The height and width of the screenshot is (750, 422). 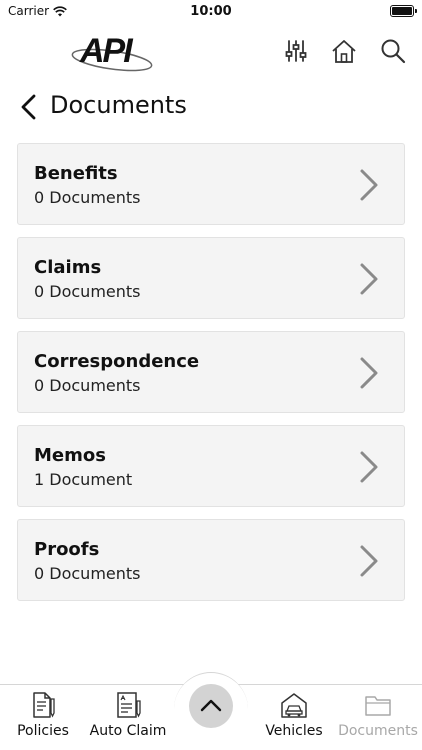 What do you see at coordinates (403, 11) in the screenshot?
I see `battery-icon` at bounding box center [403, 11].